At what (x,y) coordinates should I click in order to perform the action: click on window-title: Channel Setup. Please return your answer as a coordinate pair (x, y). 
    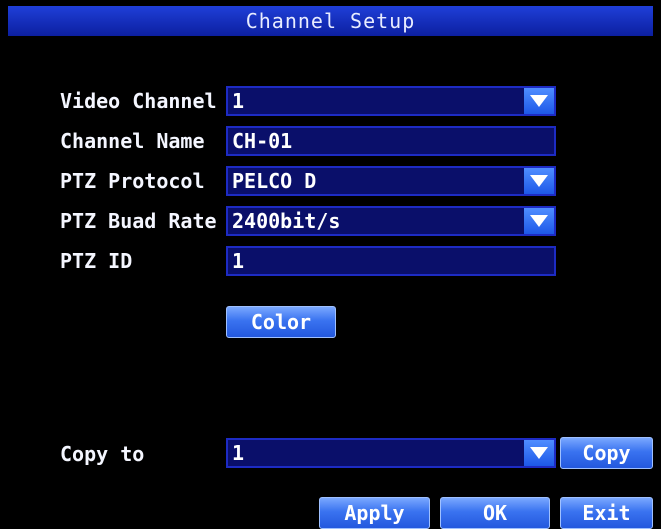
    Looking at the image, I should click on (330, 21).